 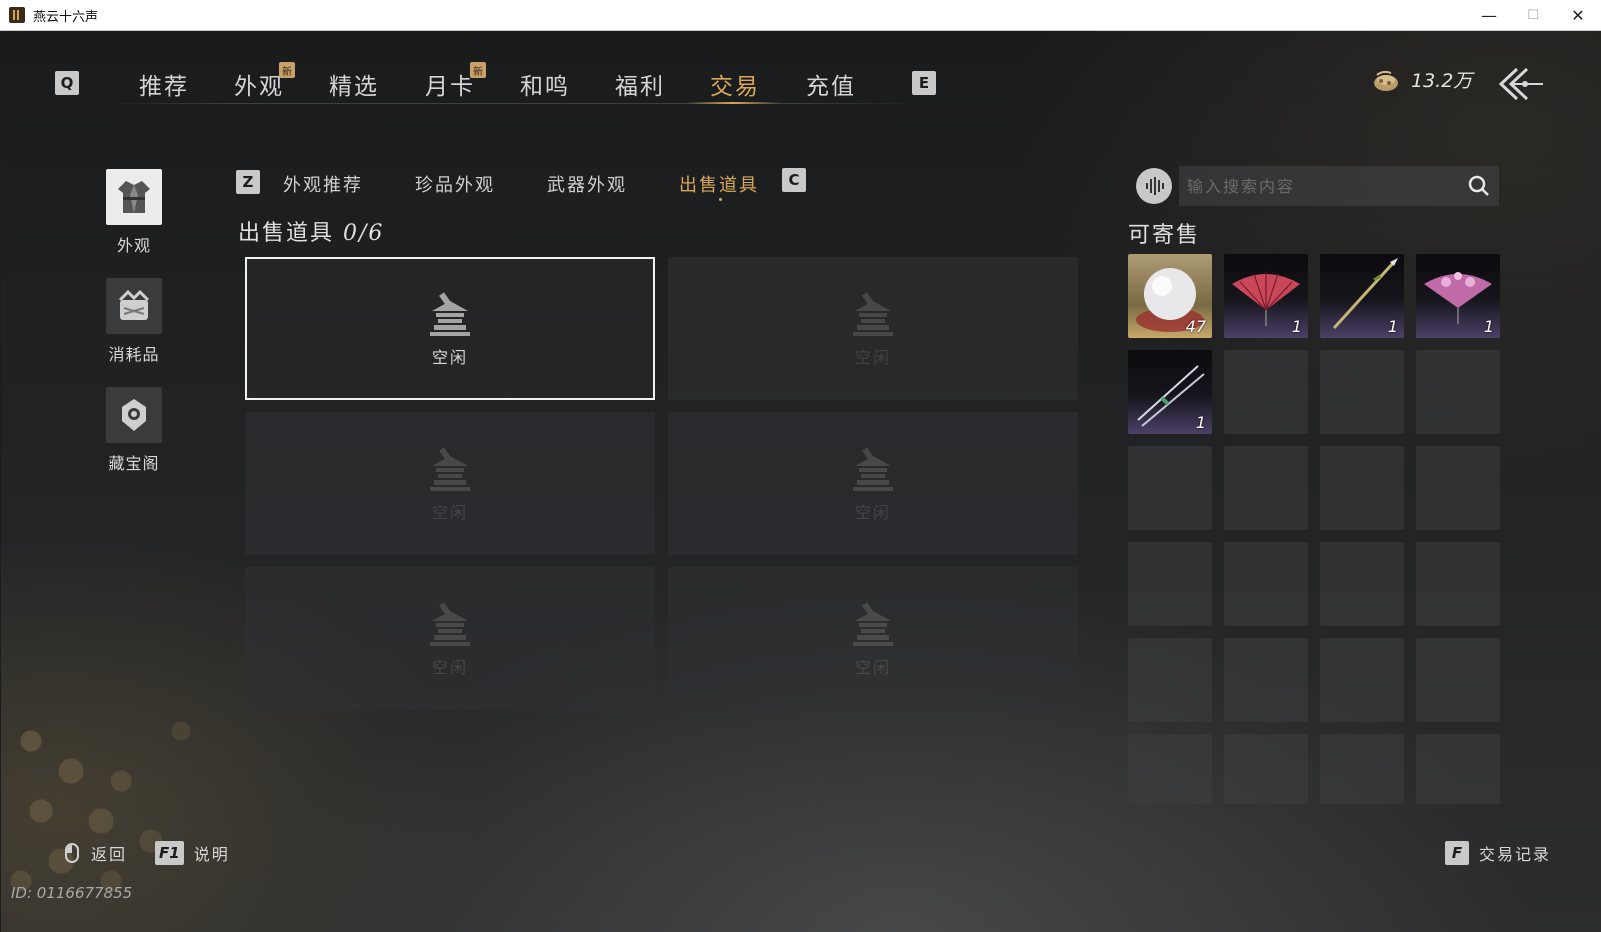 I want to click on active-subtab-dot, so click(x=720, y=199).